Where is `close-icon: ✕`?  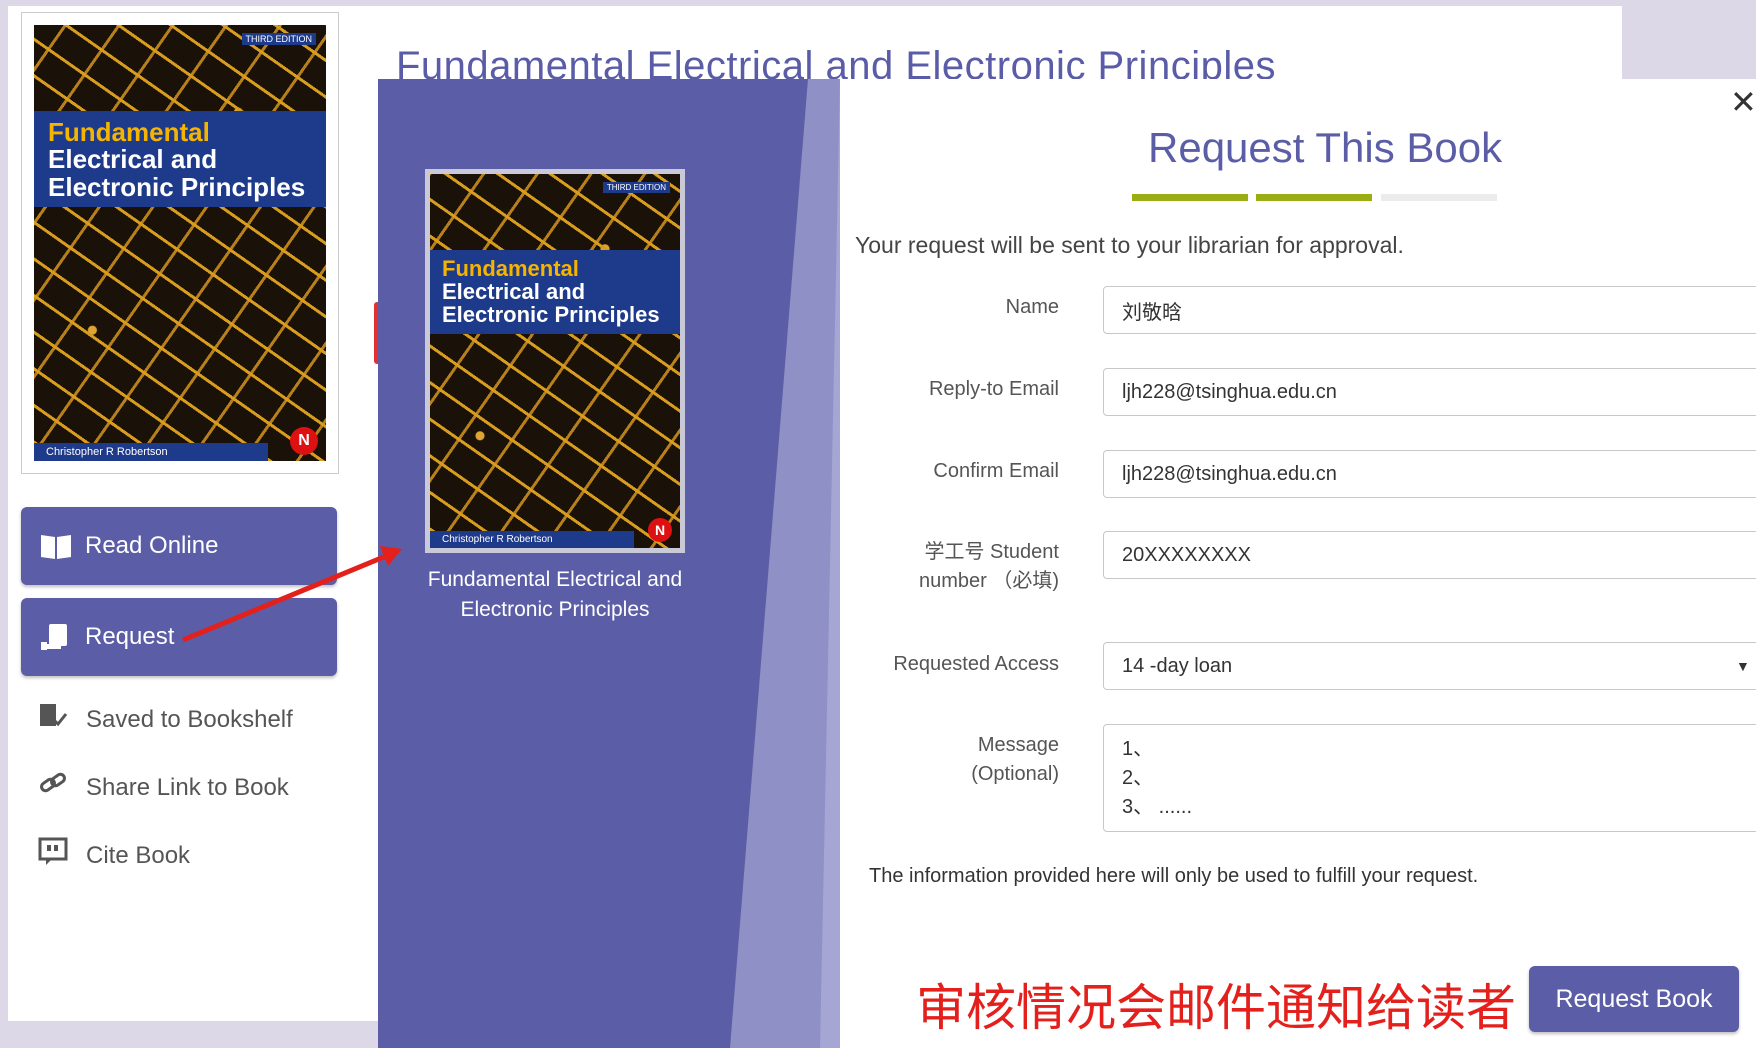 close-icon: ✕ is located at coordinates (1743, 102).